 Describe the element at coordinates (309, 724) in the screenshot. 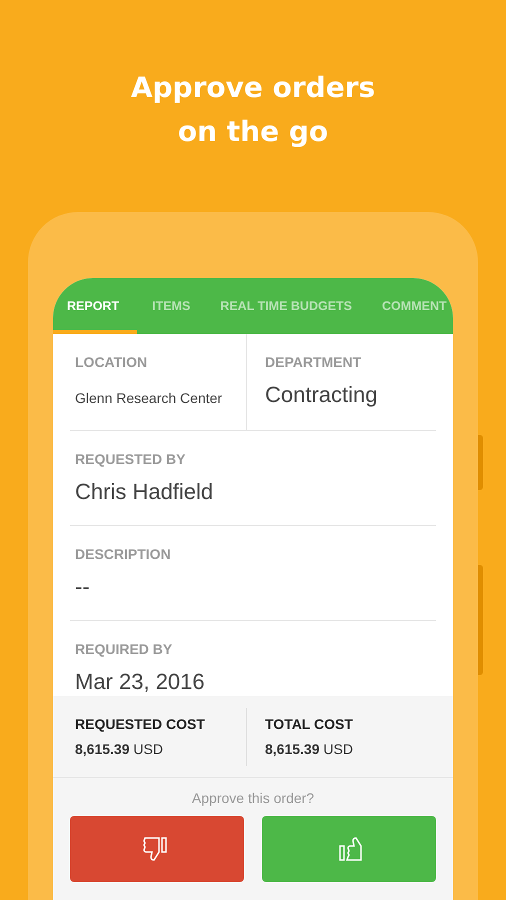

I see `cost-label: TOTAL COST` at that location.